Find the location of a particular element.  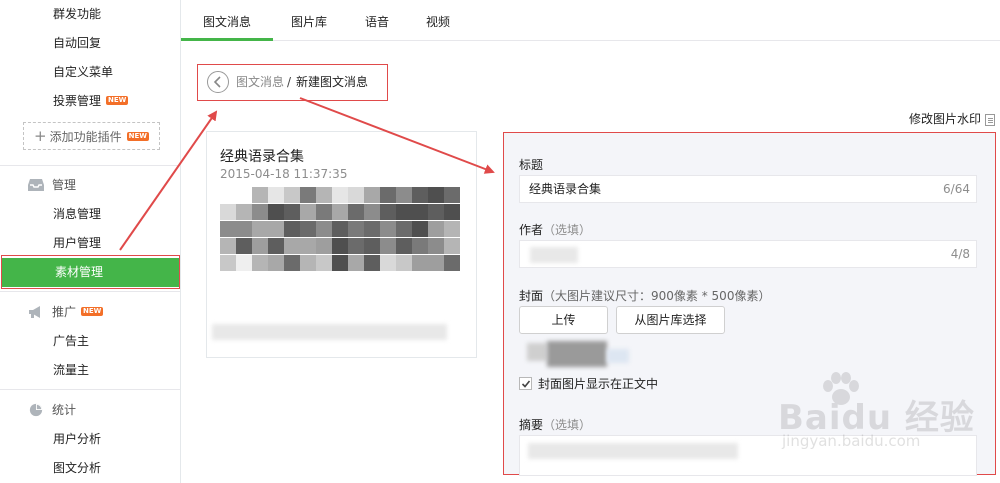

sidebar-item-label: 群发功能 is located at coordinates (77, 14).